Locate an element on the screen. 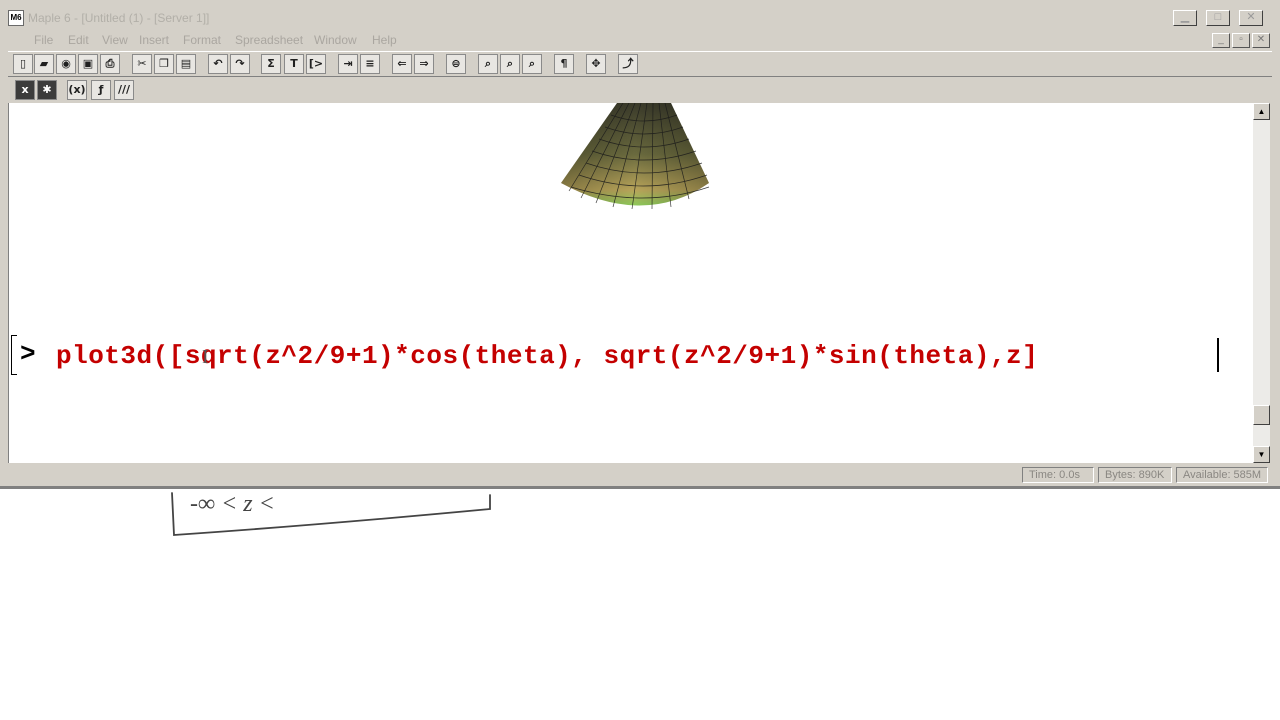 Image resolution: width=1280 pixels, height=720 pixels. doc-minimize-button: _ is located at coordinates (1221, 40).